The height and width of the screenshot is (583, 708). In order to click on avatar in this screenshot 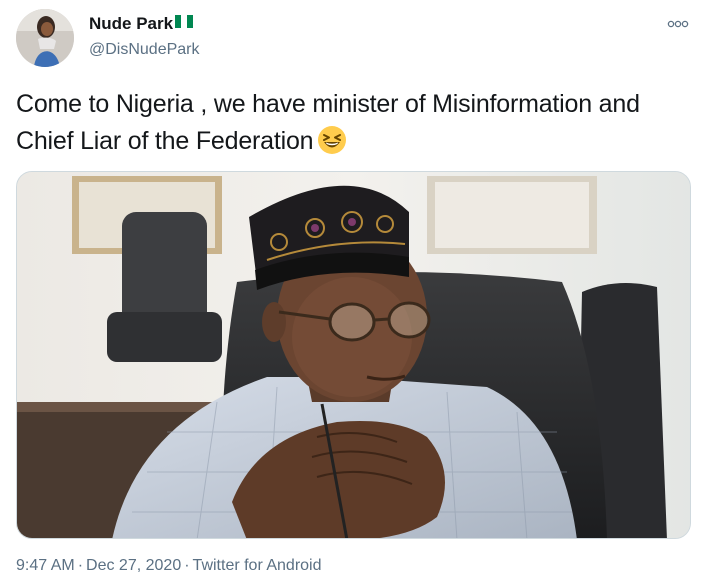, I will do `click(45, 38)`.